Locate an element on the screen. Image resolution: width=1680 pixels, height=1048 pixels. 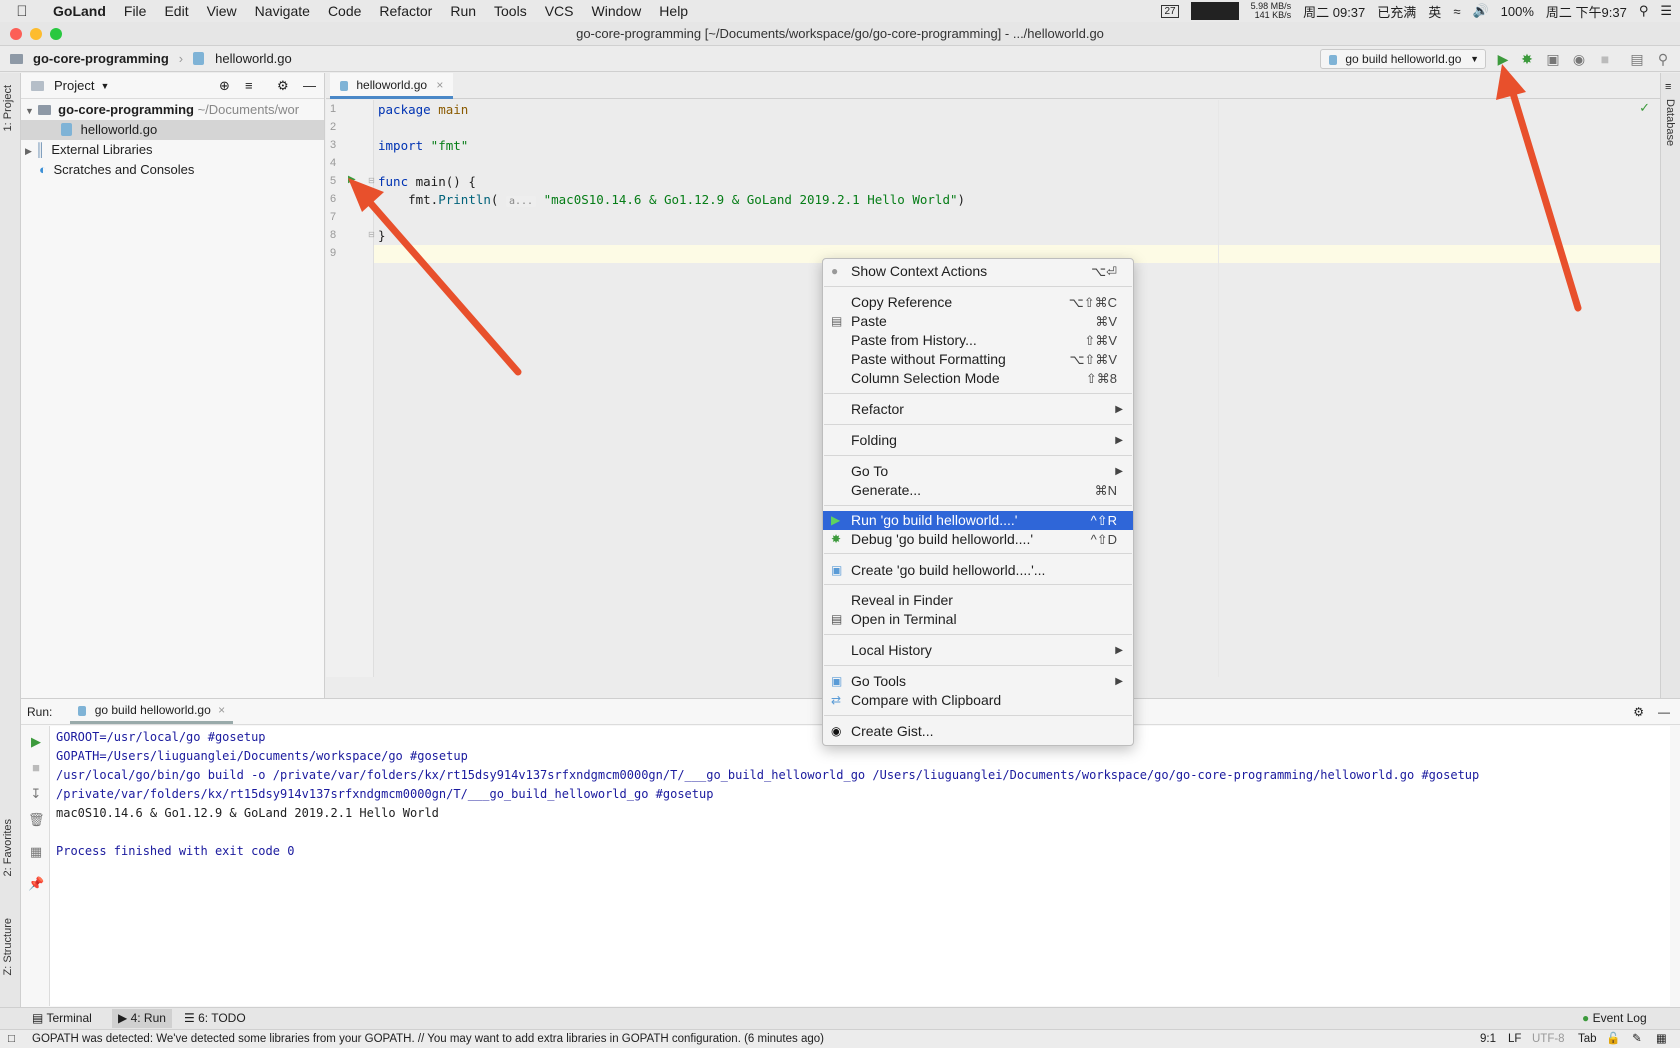
menu-view: View is located at coordinates (222, 11).